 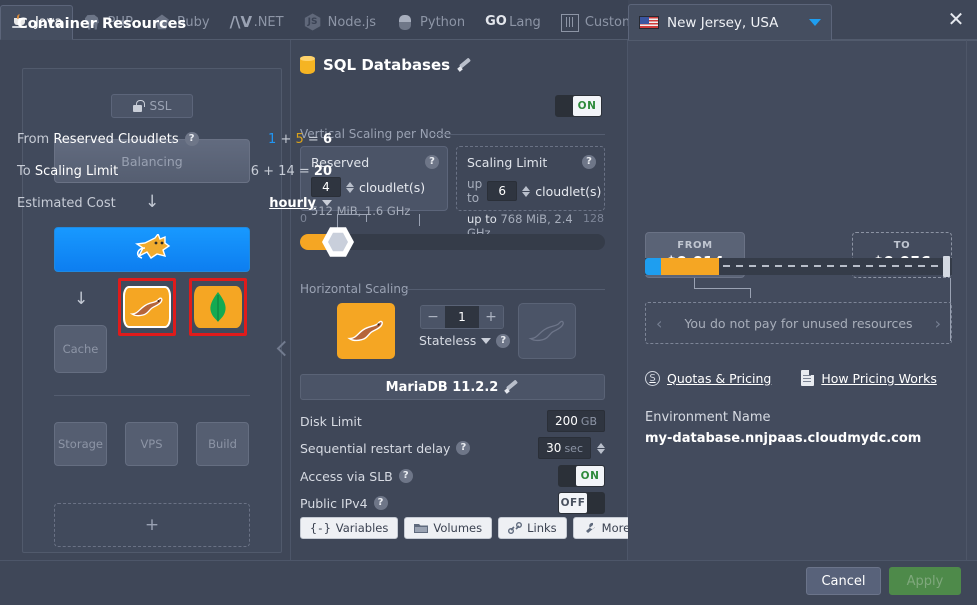 I want to click on disk-limit-value: 200, so click(x=566, y=421).